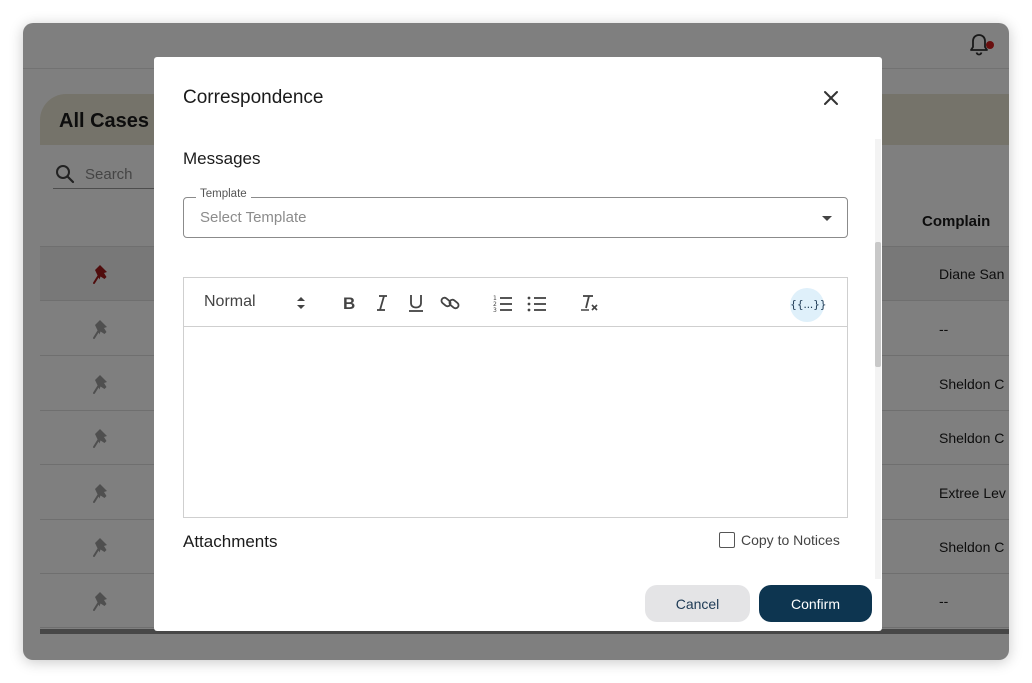 The image size is (1032, 683). What do you see at coordinates (301, 303) in the screenshot?
I see `sort-arrows-icon` at bounding box center [301, 303].